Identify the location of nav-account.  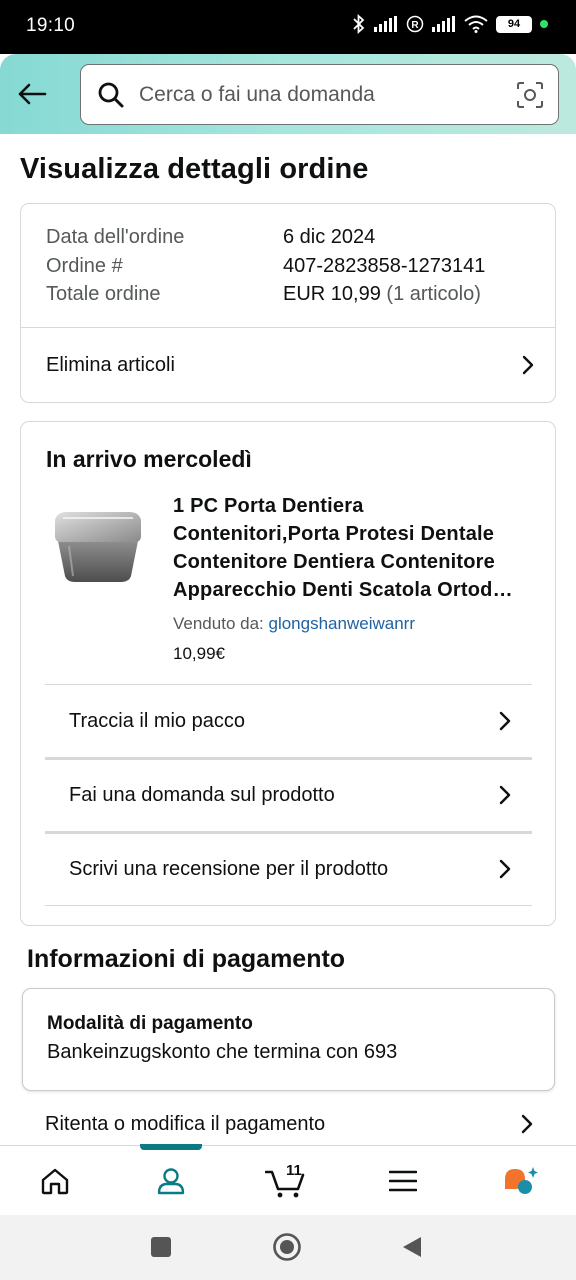
(171, 1181).